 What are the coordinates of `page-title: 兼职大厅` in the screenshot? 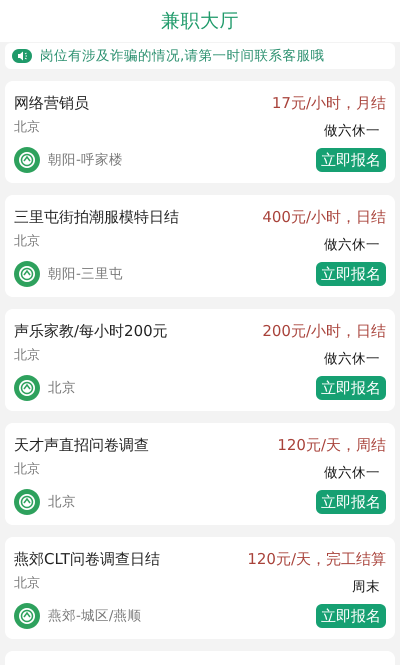 It's located at (200, 21).